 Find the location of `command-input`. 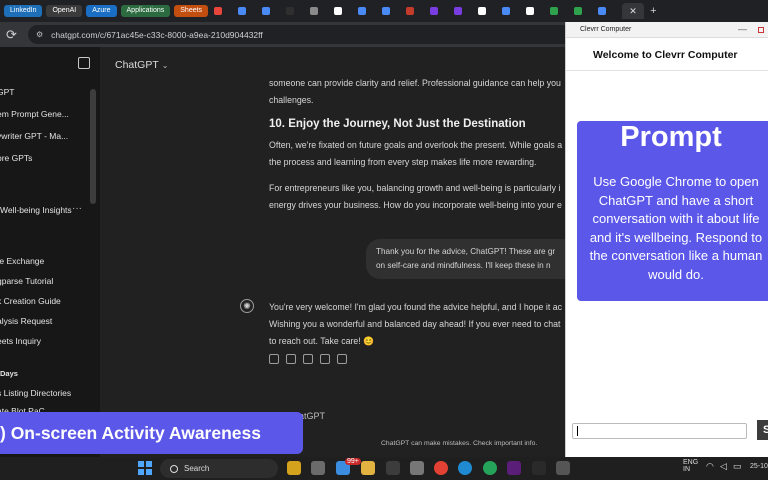

command-input is located at coordinates (659, 431).